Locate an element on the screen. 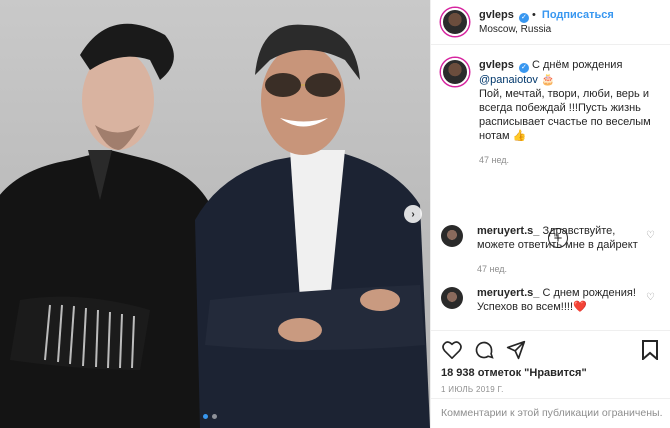  likes-count: 18 938 отметок "Нравится" is located at coordinates (551, 373).